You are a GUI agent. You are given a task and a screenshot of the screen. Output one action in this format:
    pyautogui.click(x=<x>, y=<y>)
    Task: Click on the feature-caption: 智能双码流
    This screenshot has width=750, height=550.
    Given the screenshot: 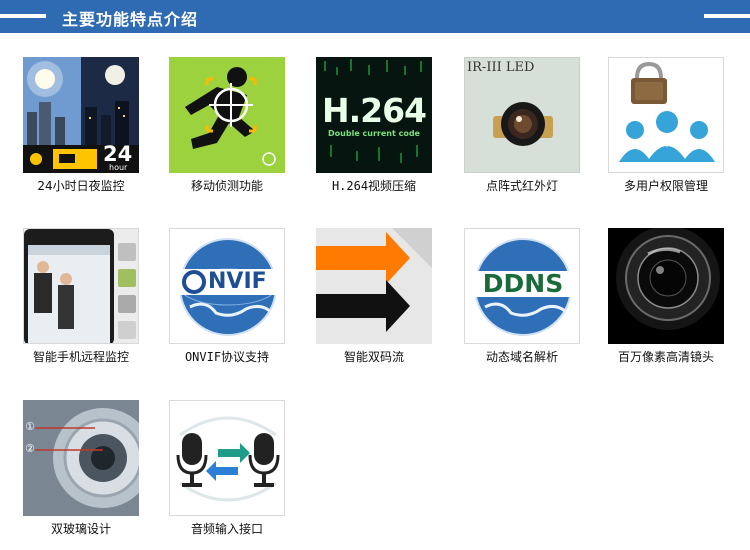 What is the action you would take?
    pyautogui.click(x=373, y=357)
    